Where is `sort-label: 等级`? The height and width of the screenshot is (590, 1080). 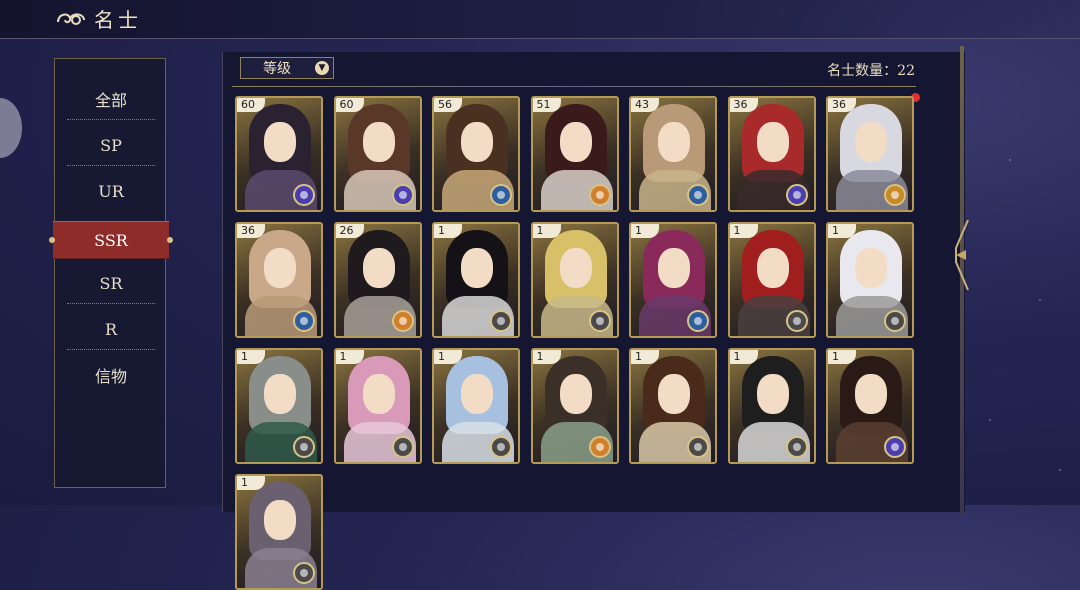 sort-label: 等级 is located at coordinates (277, 69).